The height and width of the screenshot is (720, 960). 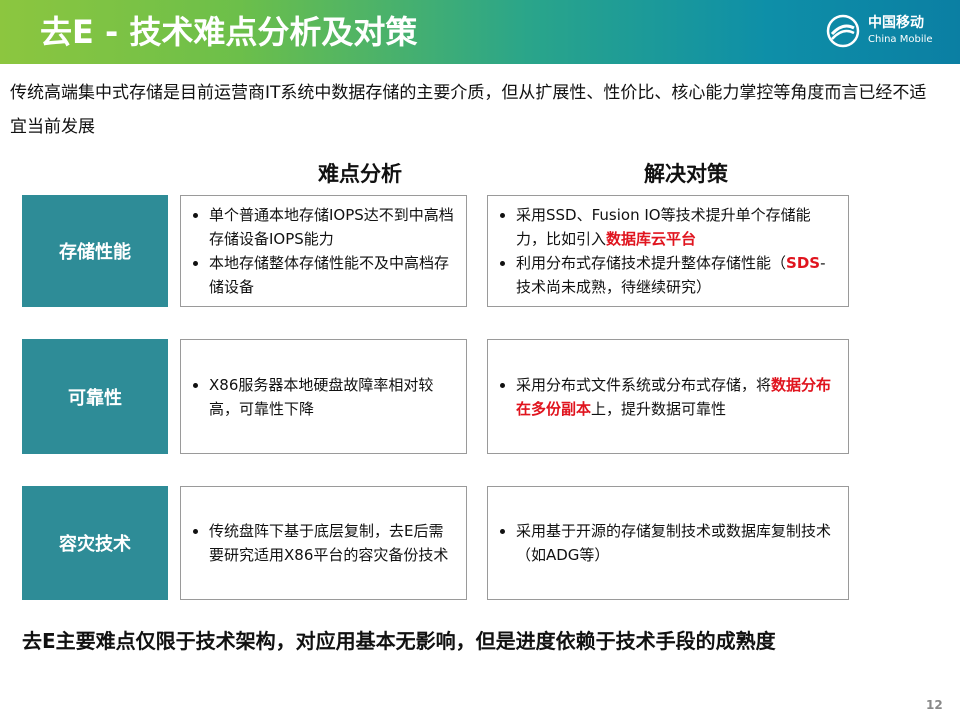 What do you see at coordinates (678, 227) in the screenshot?
I see `solution-point: 采用SSD、Fusion IO等技术提升单个存储能力，比如引入数据库云平台` at bounding box center [678, 227].